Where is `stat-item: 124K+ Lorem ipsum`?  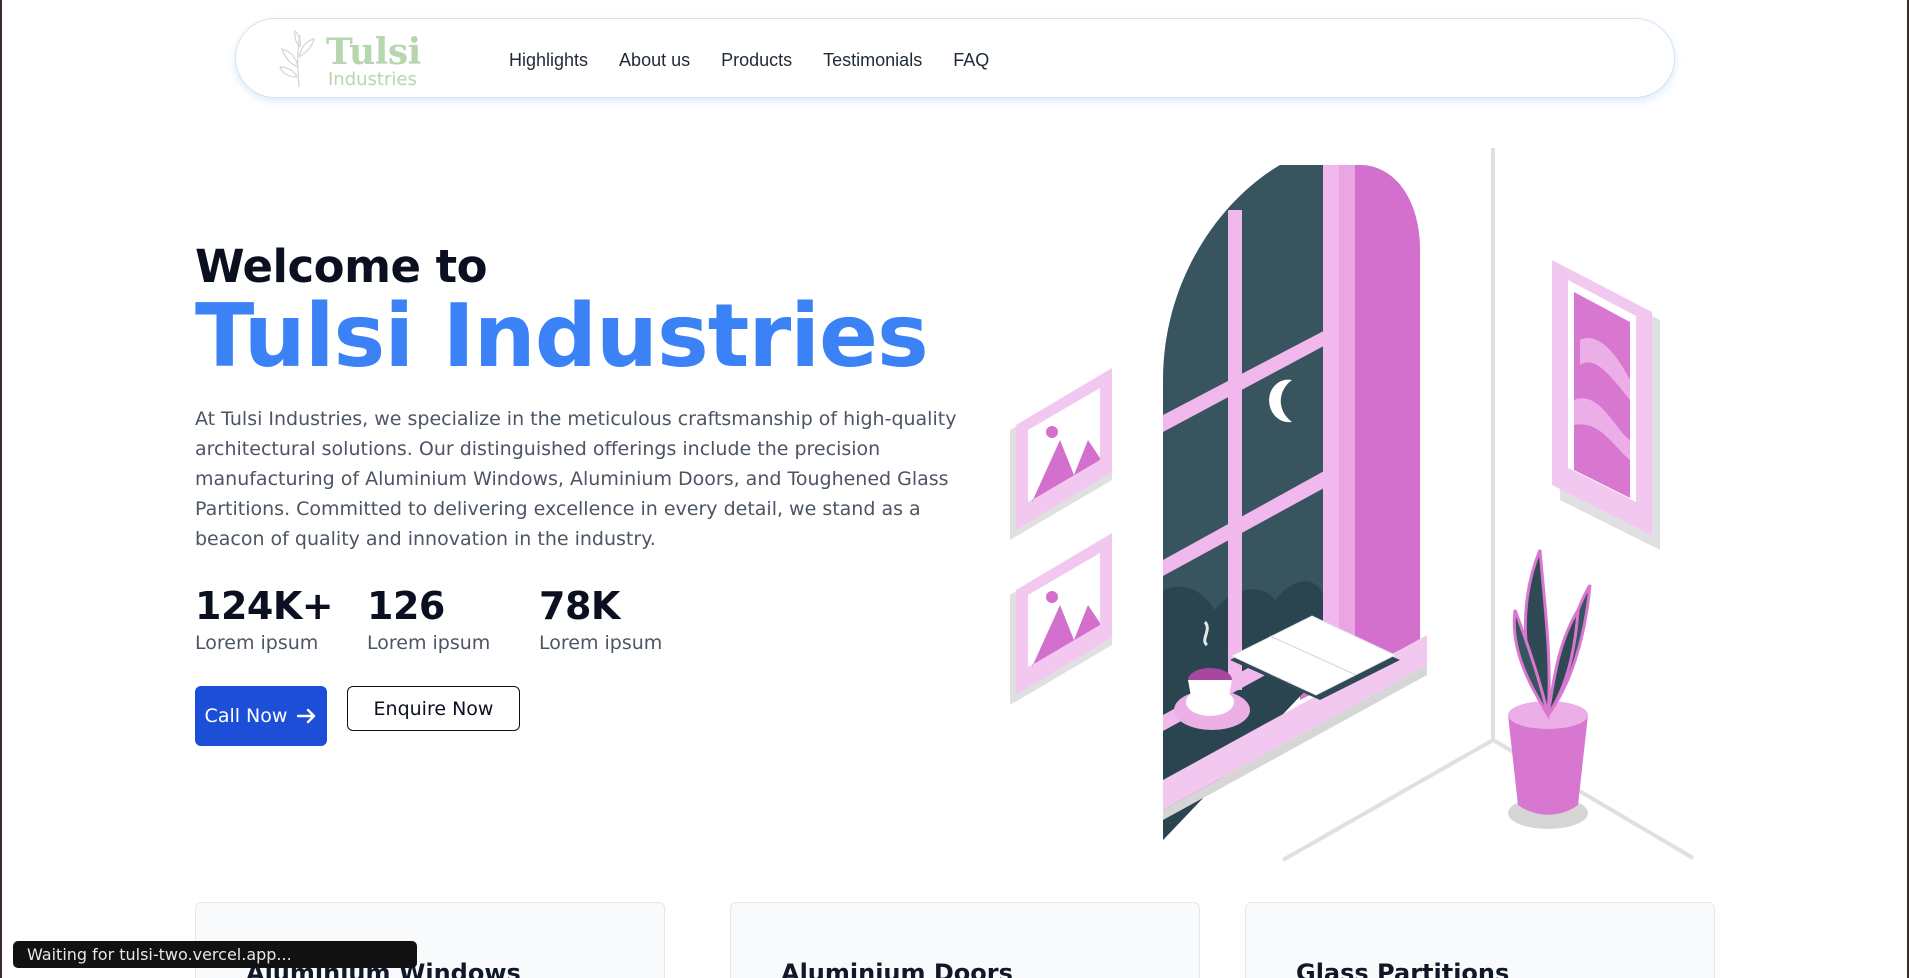 stat-item: 124K+ Lorem ipsum is located at coordinates (281, 619).